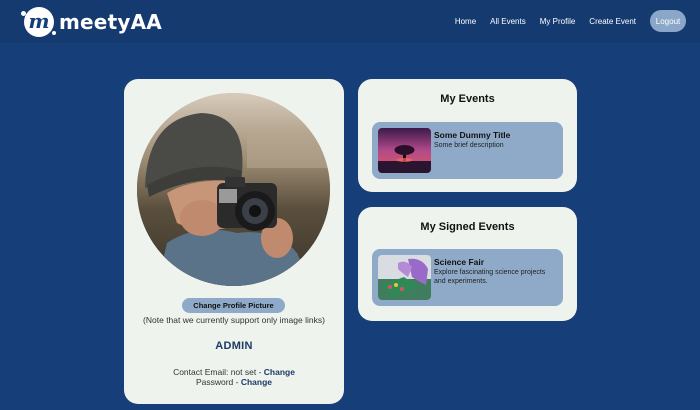 The image size is (700, 410). What do you see at coordinates (218, 372) in the screenshot?
I see `contact-email-text: Contact Email: not set -` at bounding box center [218, 372].